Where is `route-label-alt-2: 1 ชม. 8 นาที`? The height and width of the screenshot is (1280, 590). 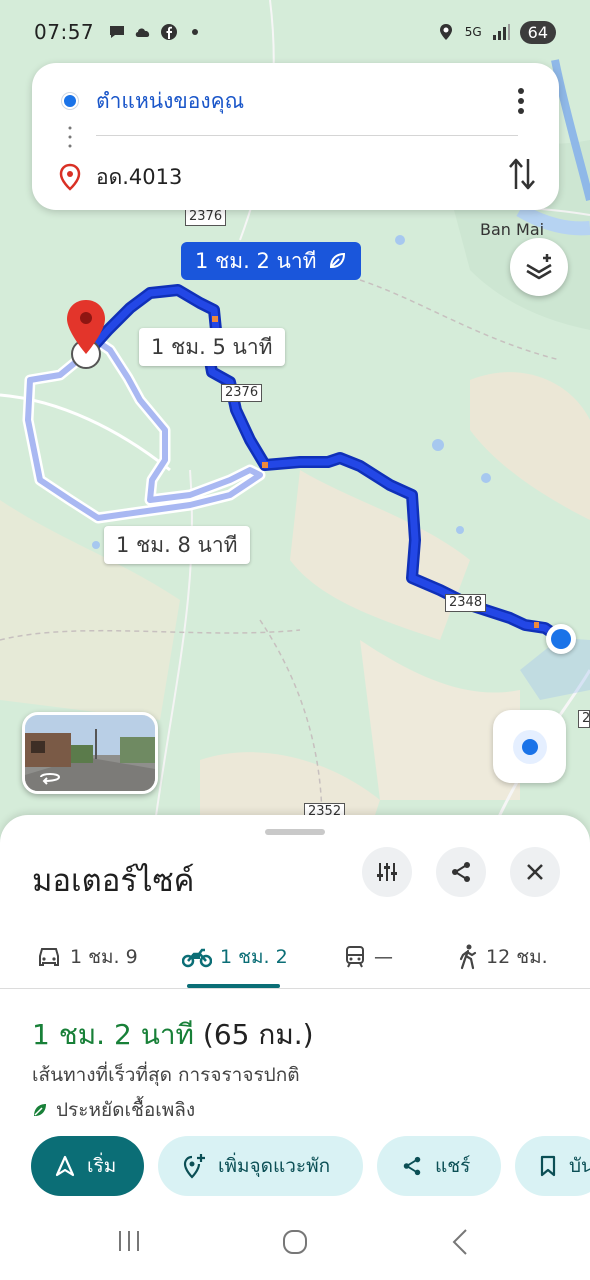
route-label-alt-2: 1 ชม. 8 นาที is located at coordinates (177, 545).